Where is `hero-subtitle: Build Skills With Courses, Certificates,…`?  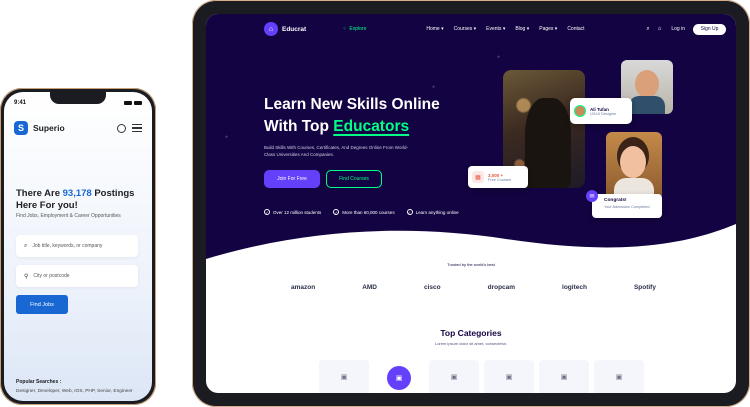 hero-subtitle: Build Skills With Courses, Certificates,… is located at coordinates (336, 151).